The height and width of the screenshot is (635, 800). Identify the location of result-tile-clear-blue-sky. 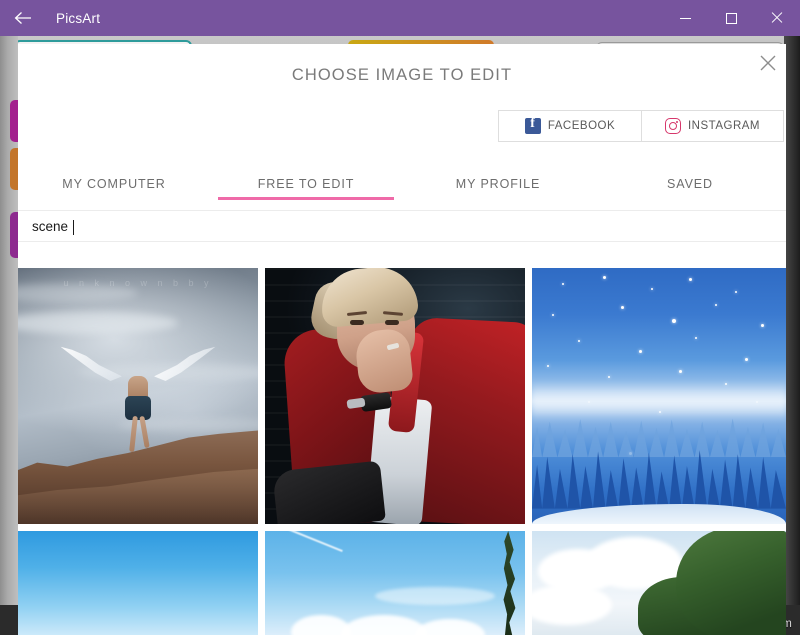
(138, 583).